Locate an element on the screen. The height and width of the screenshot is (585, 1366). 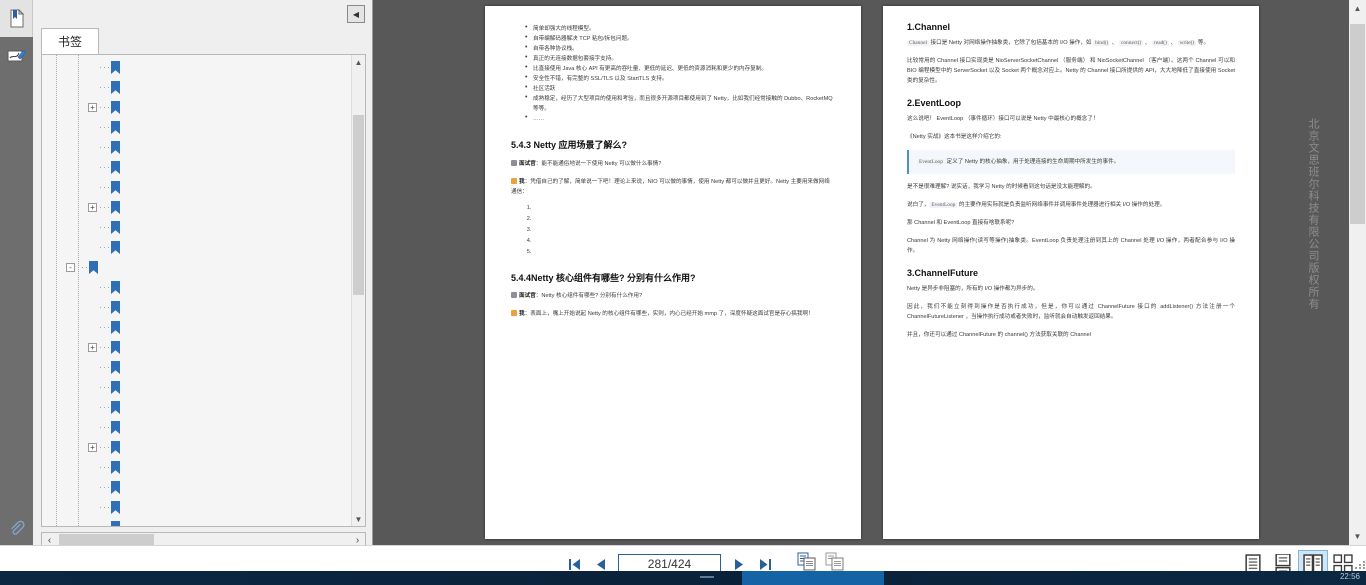
heading-5-4-4: 5.4.4Netty 核心组件有哪些? 分别有什么作用? is located at coordinates (603, 278).